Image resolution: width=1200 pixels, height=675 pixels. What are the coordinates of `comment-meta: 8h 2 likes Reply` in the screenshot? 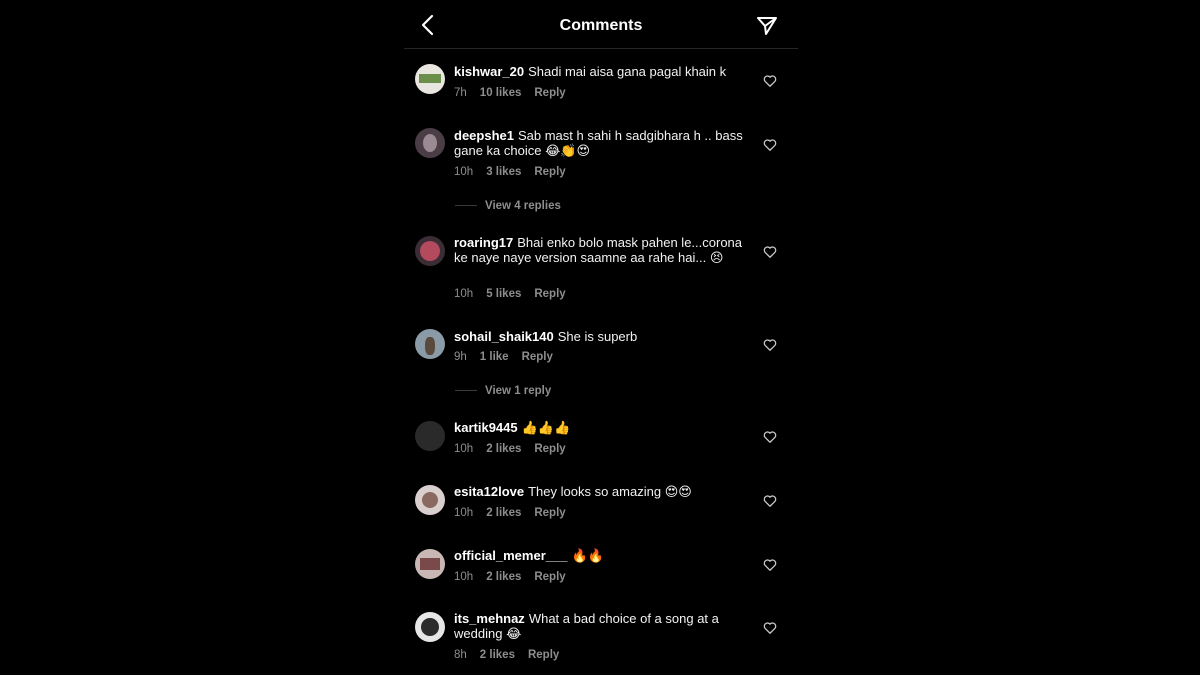 It's located at (513, 655).